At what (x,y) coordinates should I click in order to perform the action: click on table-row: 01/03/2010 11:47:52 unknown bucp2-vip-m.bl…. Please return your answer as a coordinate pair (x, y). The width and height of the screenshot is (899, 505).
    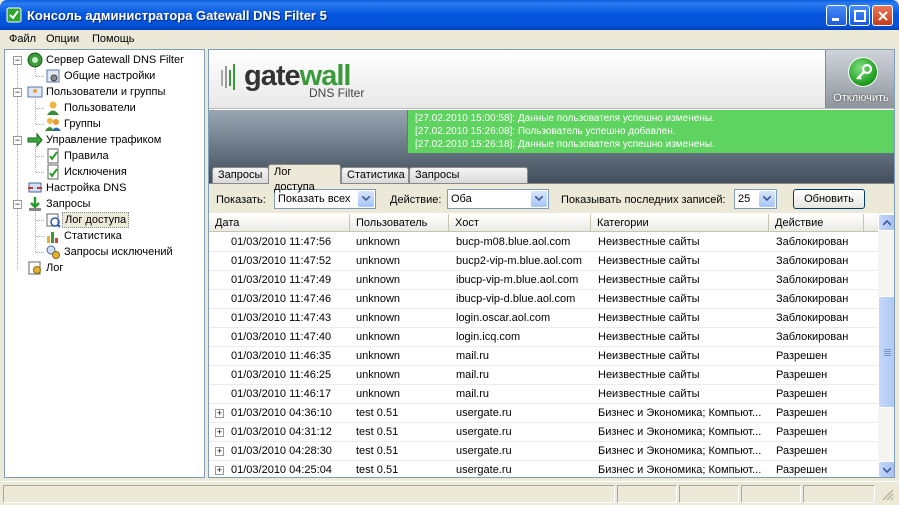
    Looking at the image, I should click on (543, 261).